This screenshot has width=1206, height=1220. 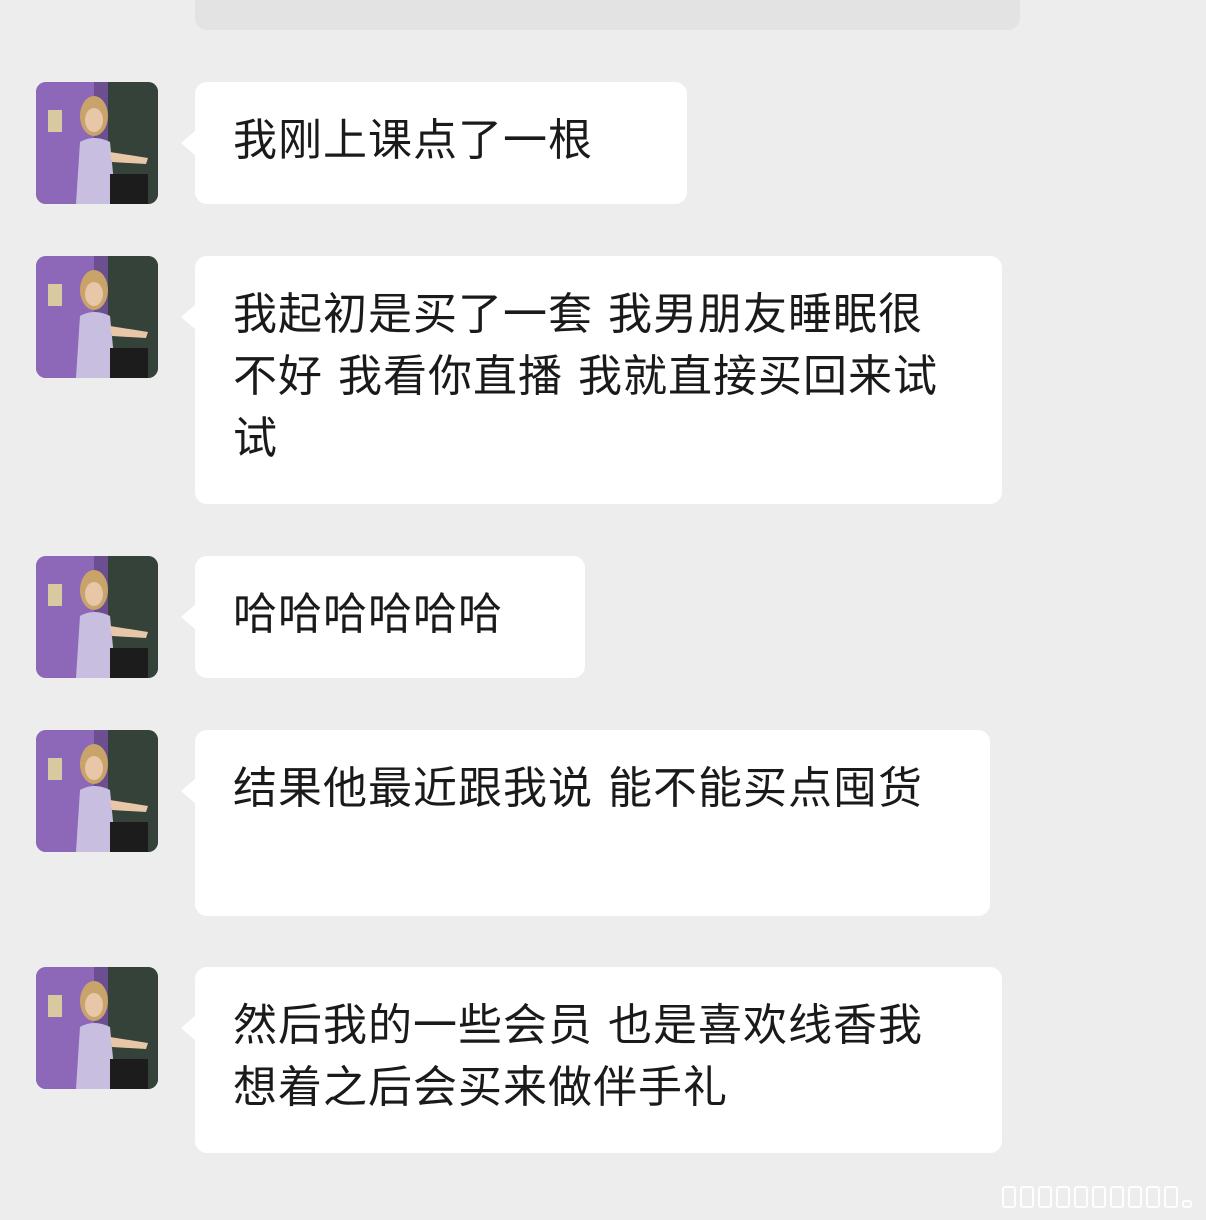 I want to click on message-bubble: 我刚上课点了一根, so click(x=434, y=143).